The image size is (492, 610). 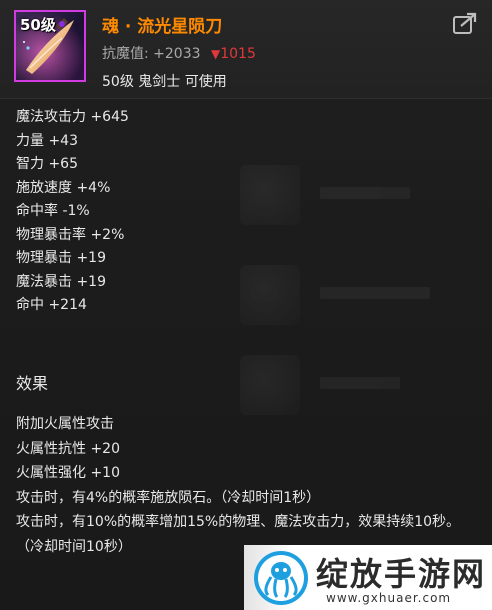 I want to click on resist-diff: ▼1015, so click(x=233, y=54).